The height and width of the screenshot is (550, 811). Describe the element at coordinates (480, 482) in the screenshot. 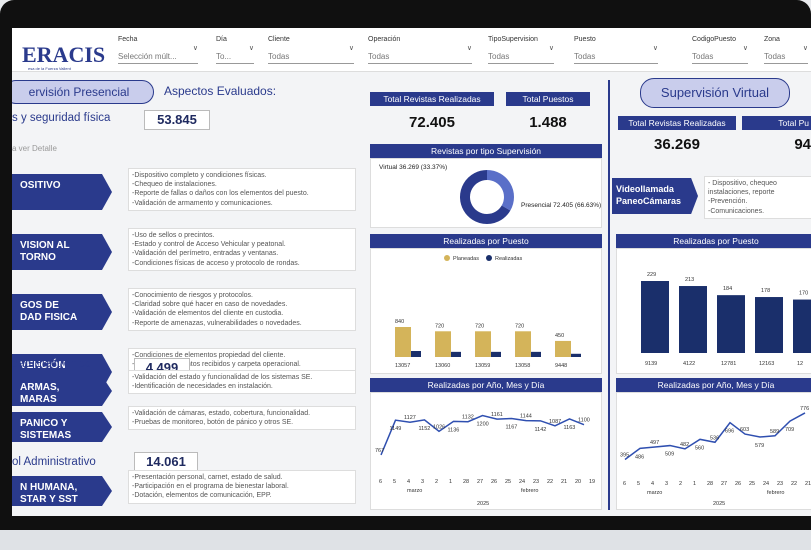

I see `x-tick: 27` at that location.